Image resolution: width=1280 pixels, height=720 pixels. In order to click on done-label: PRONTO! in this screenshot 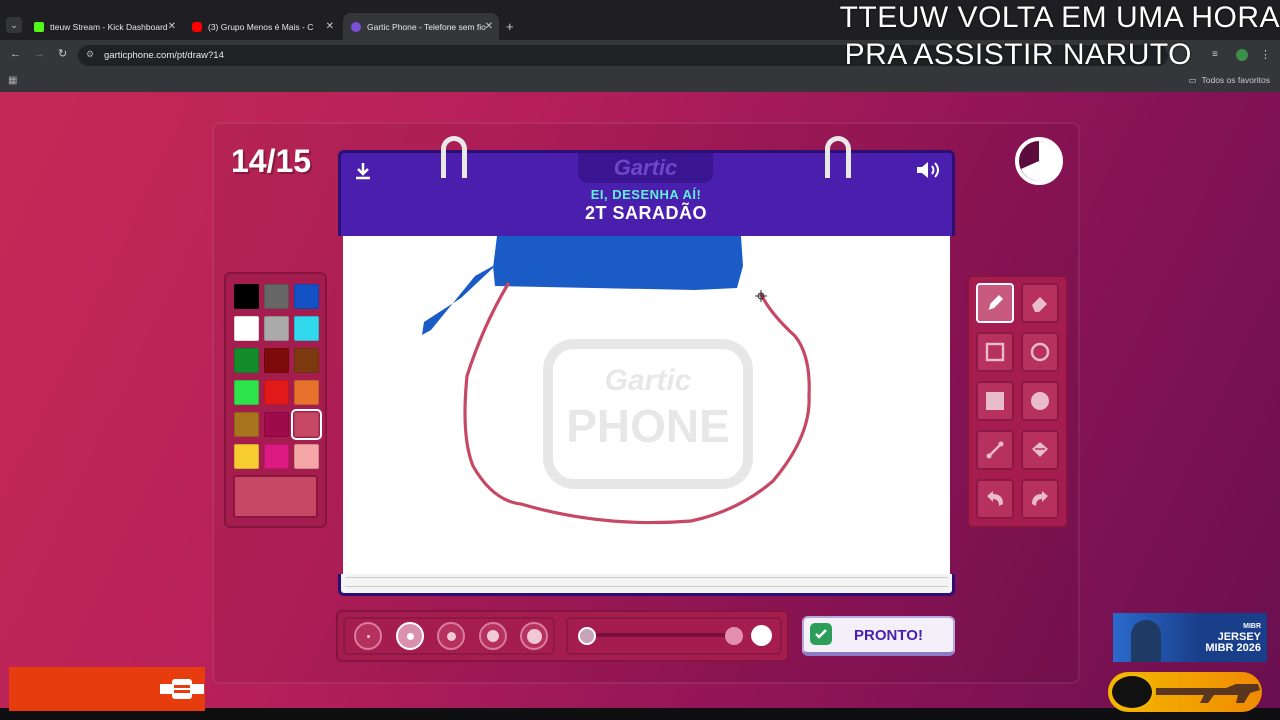, I will do `click(888, 635)`.